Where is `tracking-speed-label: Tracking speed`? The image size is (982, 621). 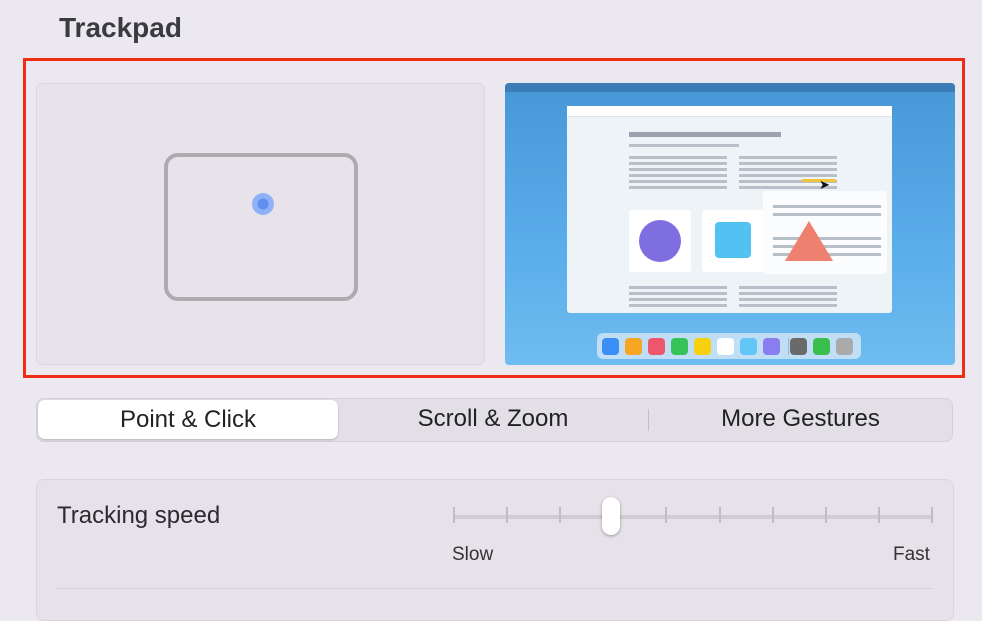 tracking-speed-label: Tracking speed is located at coordinates (139, 515).